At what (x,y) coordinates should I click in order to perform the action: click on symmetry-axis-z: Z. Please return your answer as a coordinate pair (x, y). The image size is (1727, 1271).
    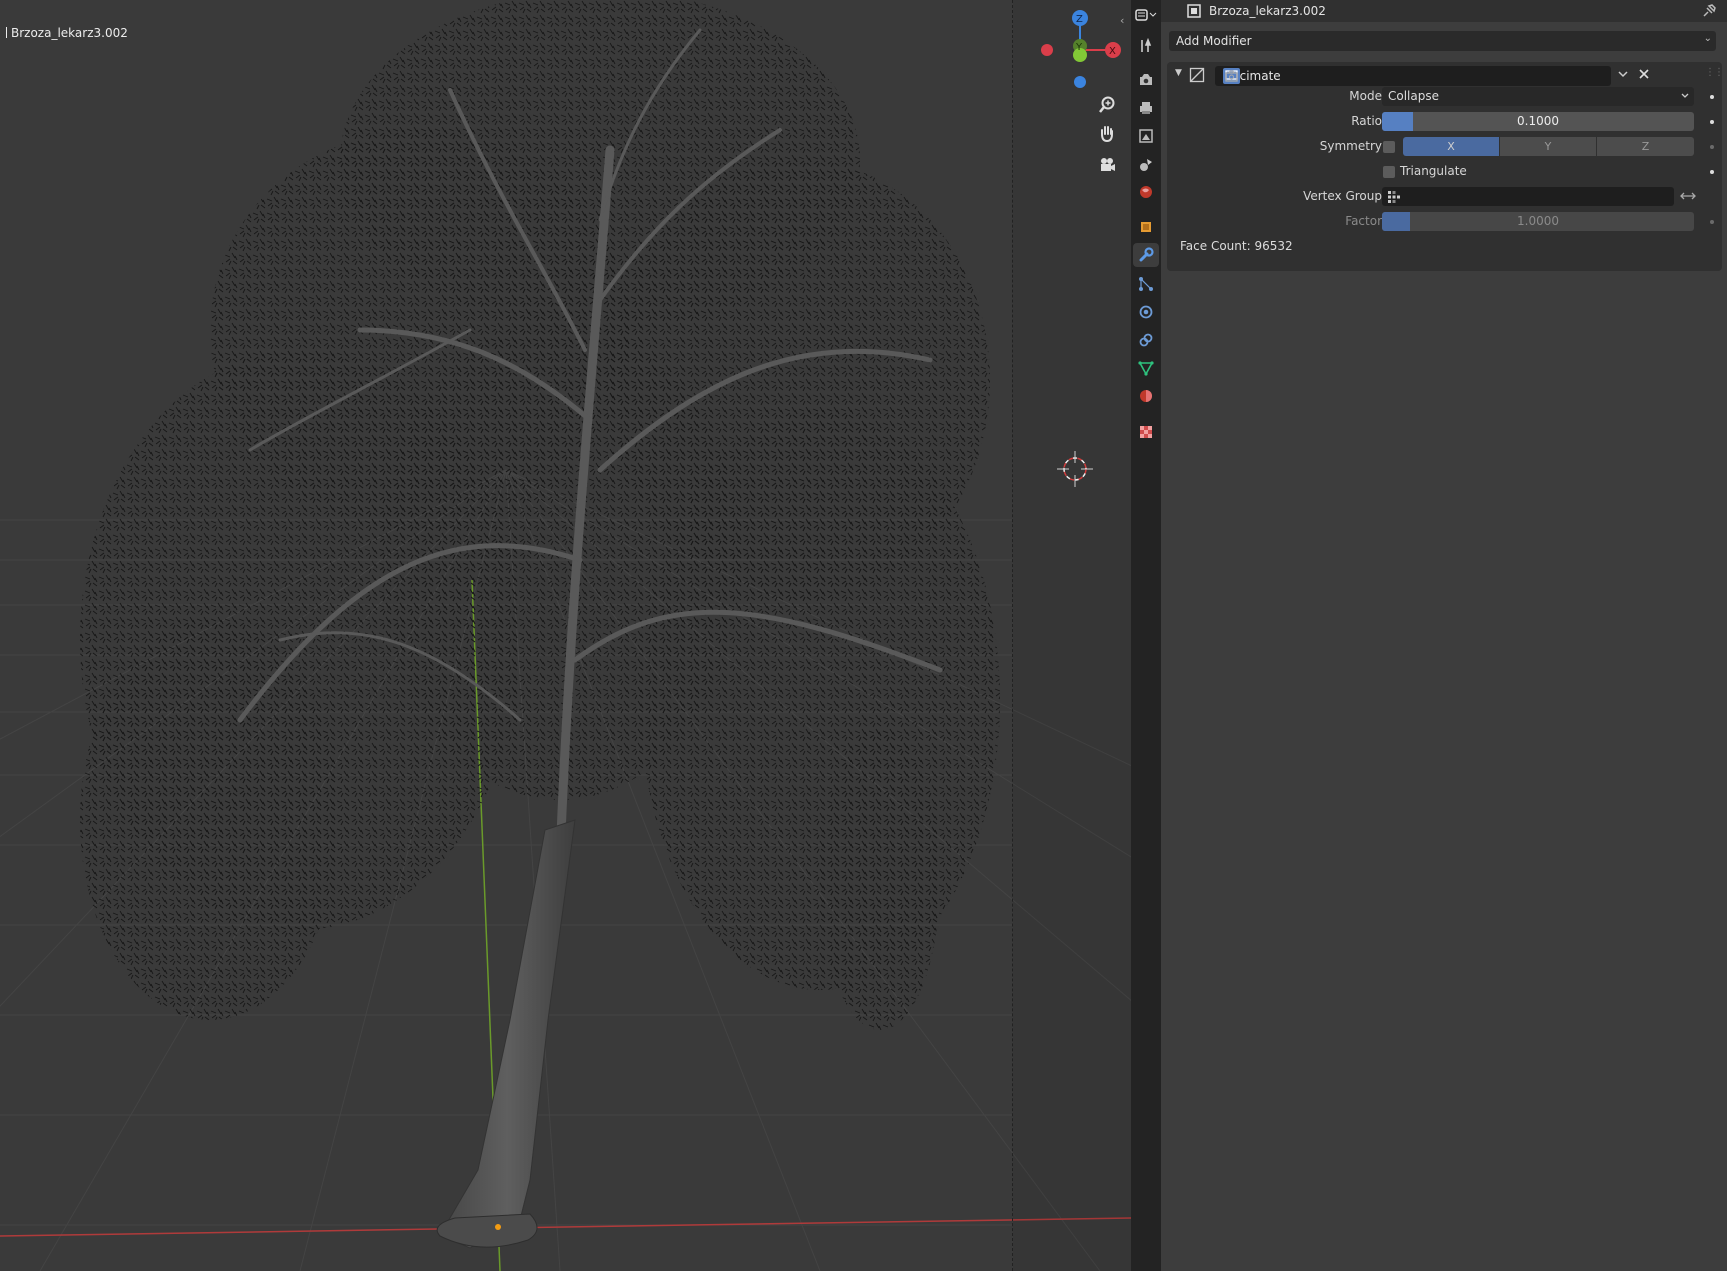
    Looking at the image, I should click on (1645, 146).